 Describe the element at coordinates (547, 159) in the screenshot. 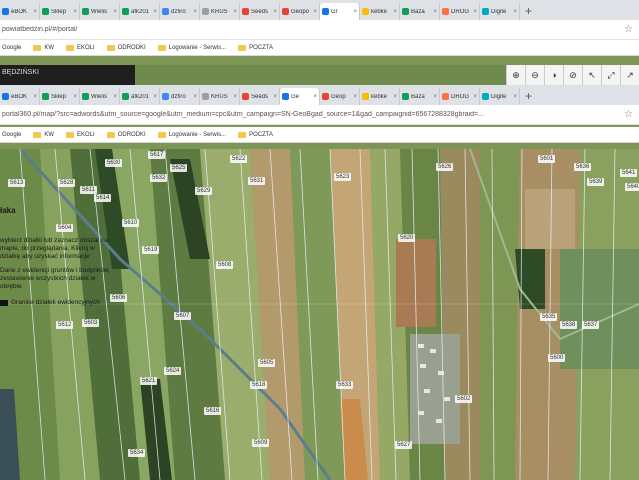

I see `parcel-number-label: 5601` at that location.